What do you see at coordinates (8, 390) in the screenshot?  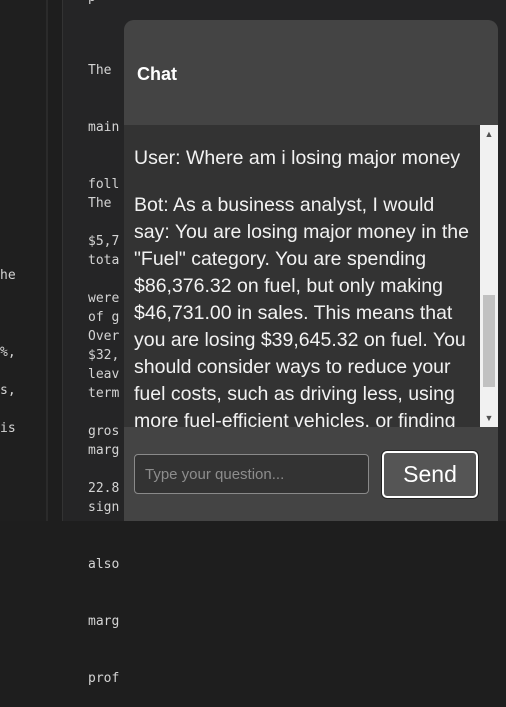 I see `gutter-fragment: s,` at bounding box center [8, 390].